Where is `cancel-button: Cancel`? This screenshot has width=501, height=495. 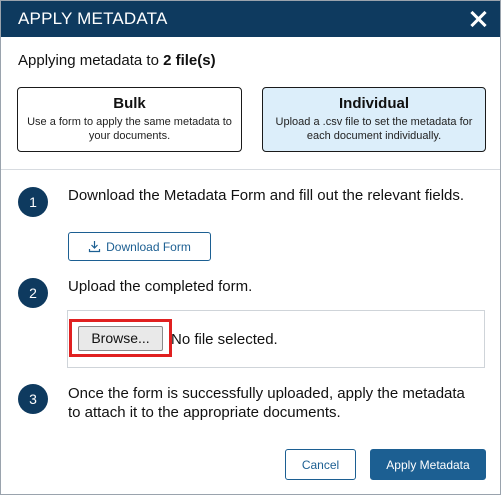 cancel-button: Cancel is located at coordinates (320, 464).